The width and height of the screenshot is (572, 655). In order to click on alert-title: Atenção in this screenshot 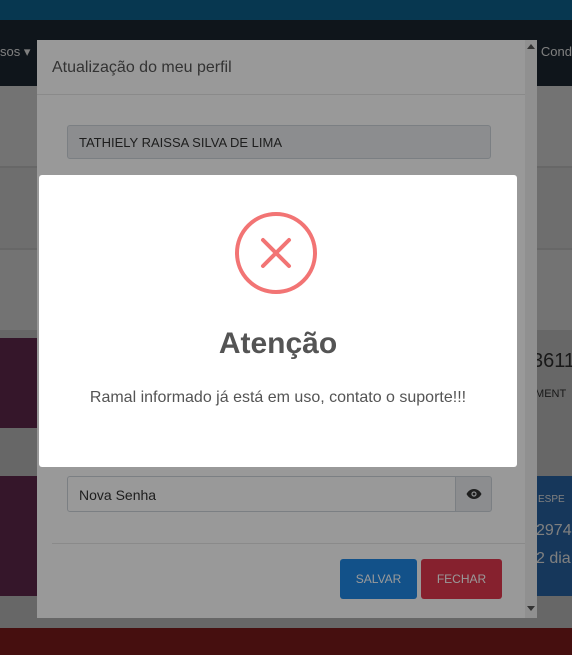, I will do `click(278, 343)`.